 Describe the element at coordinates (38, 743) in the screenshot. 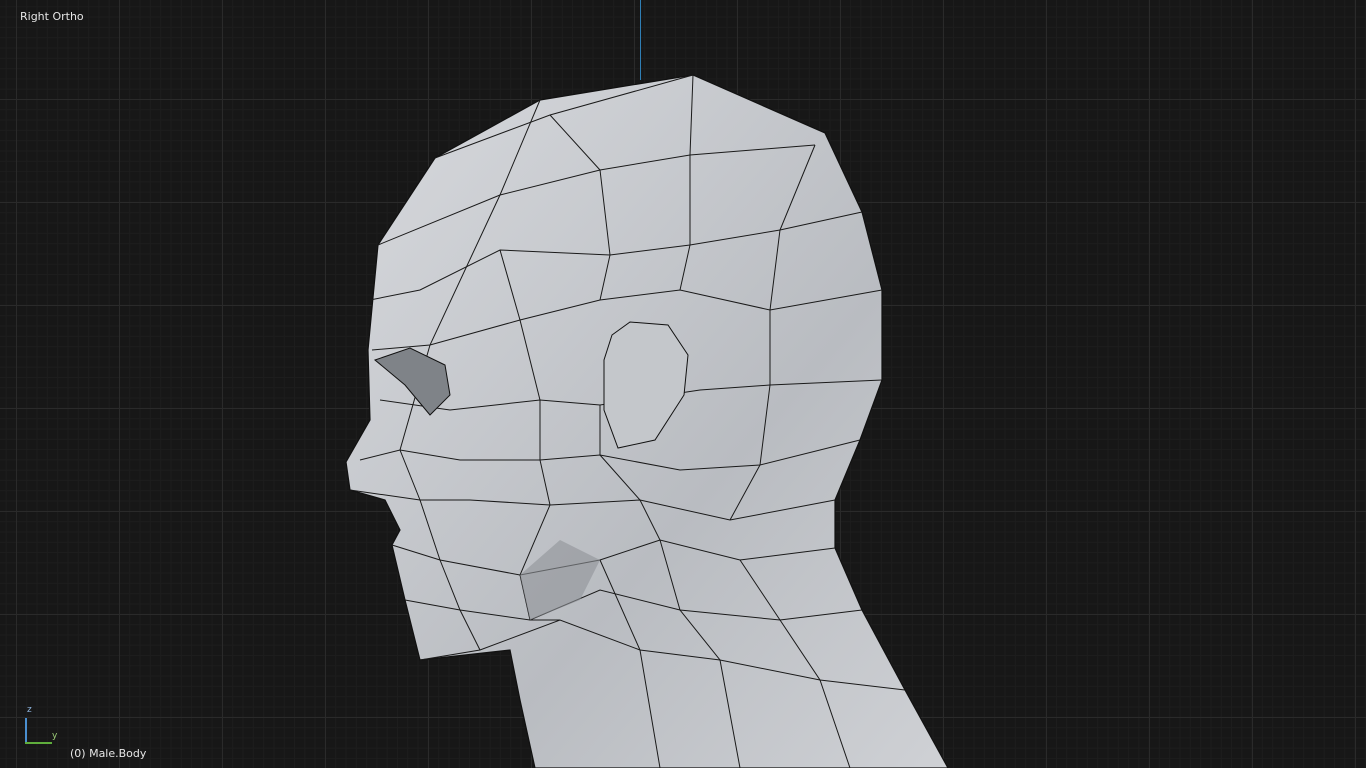

I see `y-axis-icon` at that location.